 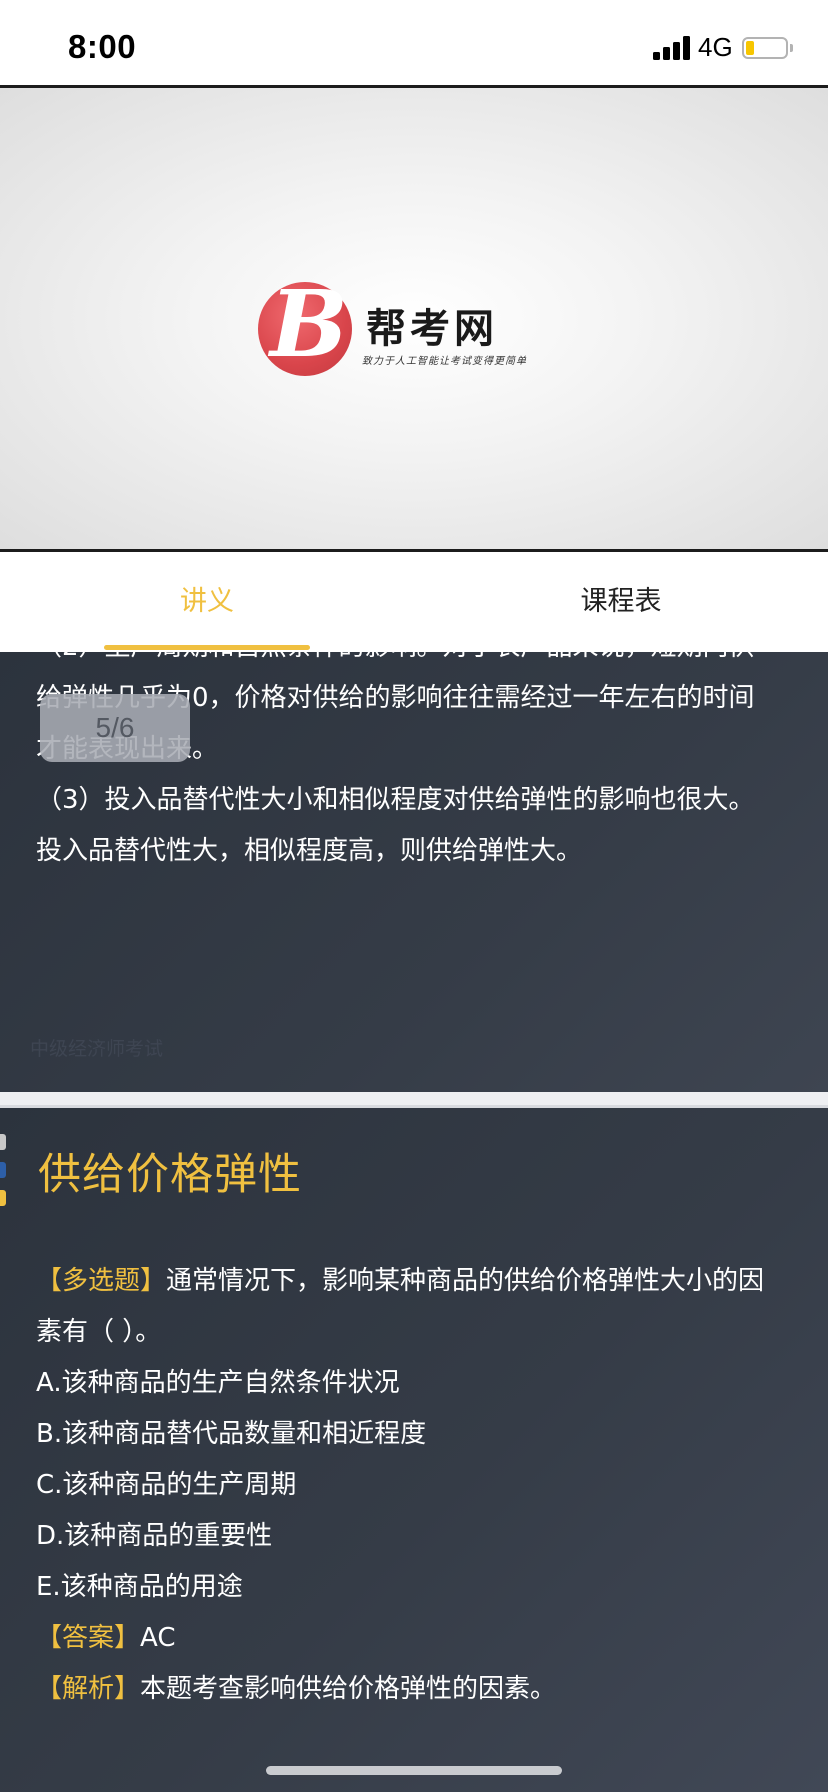 What do you see at coordinates (432, 329) in the screenshot?
I see `logo-name: 帮考网` at bounding box center [432, 329].